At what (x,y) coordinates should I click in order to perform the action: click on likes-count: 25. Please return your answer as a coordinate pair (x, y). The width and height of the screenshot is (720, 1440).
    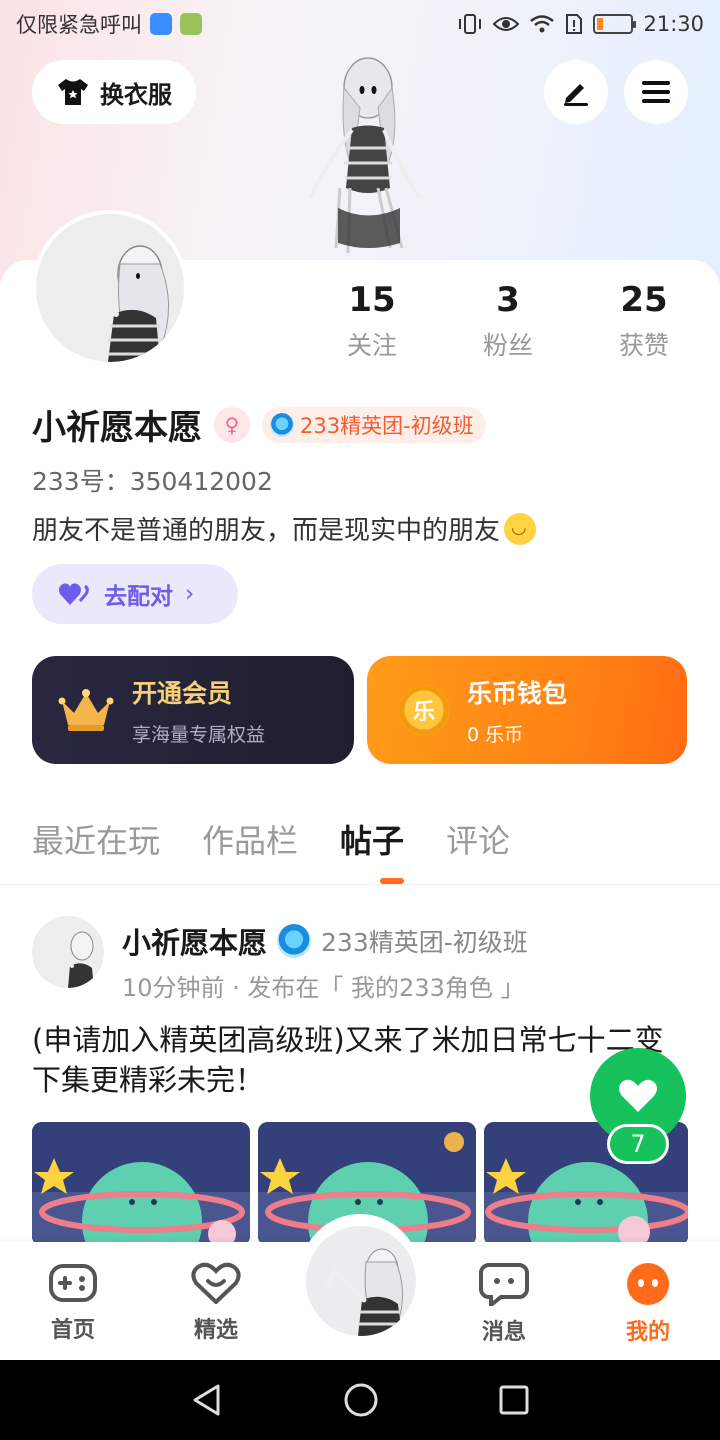
    Looking at the image, I should click on (644, 300).